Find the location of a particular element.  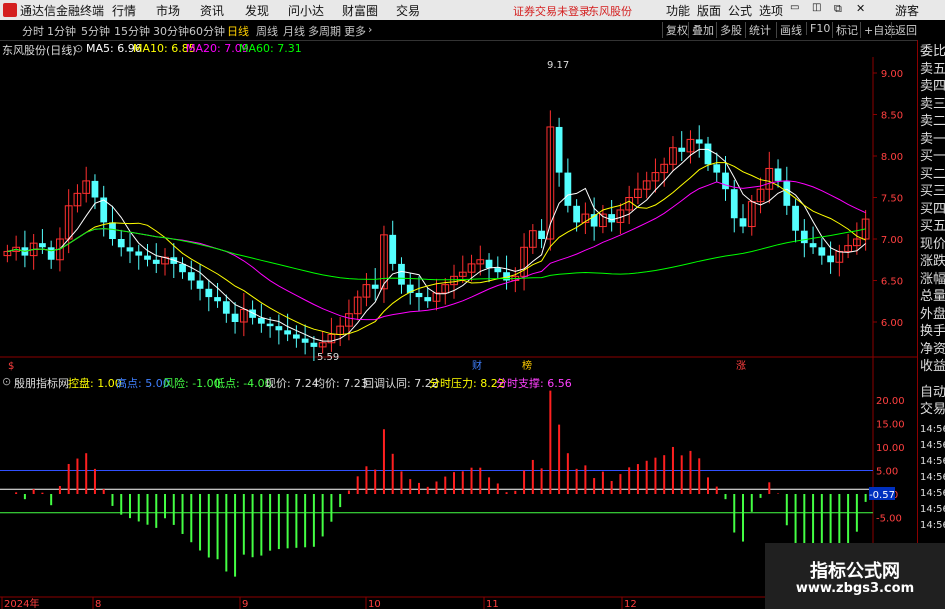

period-fenshi: 分时 is located at coordinates (33, 31).